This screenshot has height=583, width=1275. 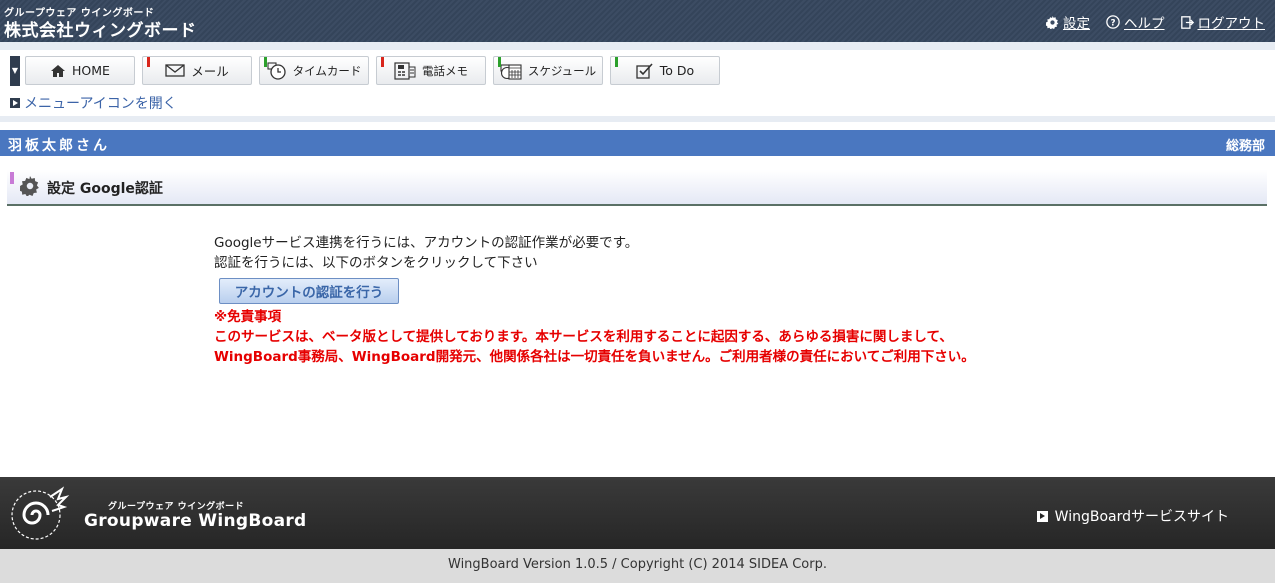 What do you see at coordinates (277, 70) in the screenshot?
I see `clock-icon` at bounding box center [277, 70].